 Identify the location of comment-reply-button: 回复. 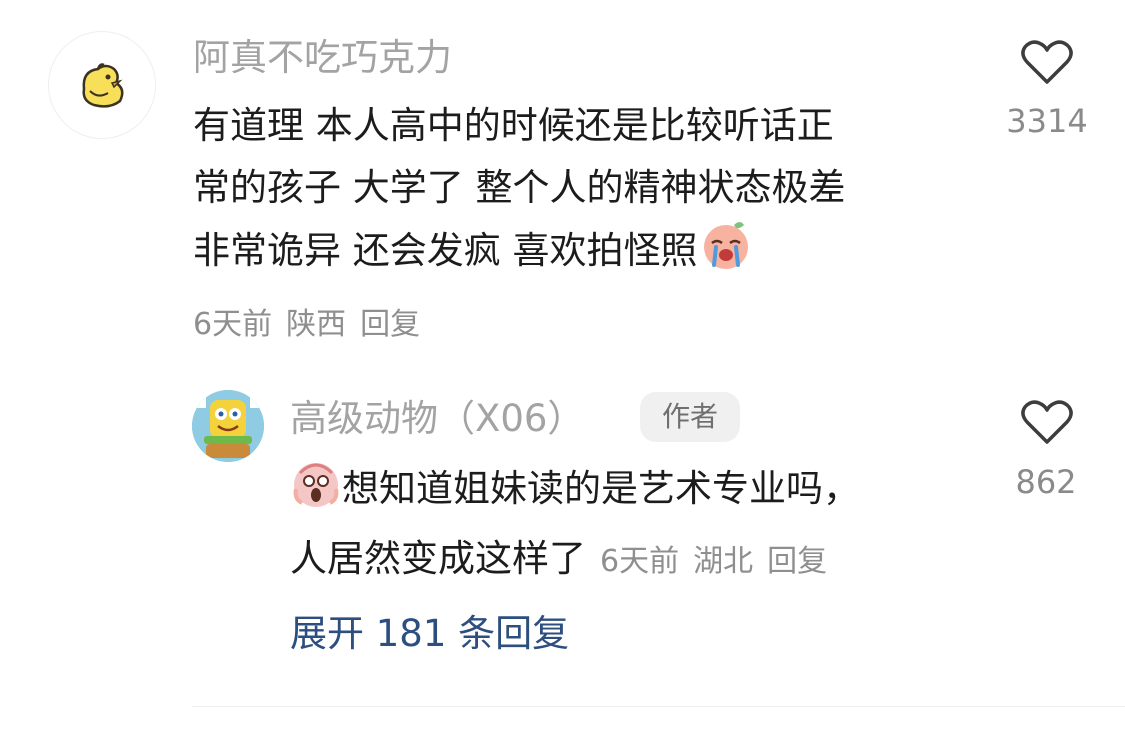
(390, 324).